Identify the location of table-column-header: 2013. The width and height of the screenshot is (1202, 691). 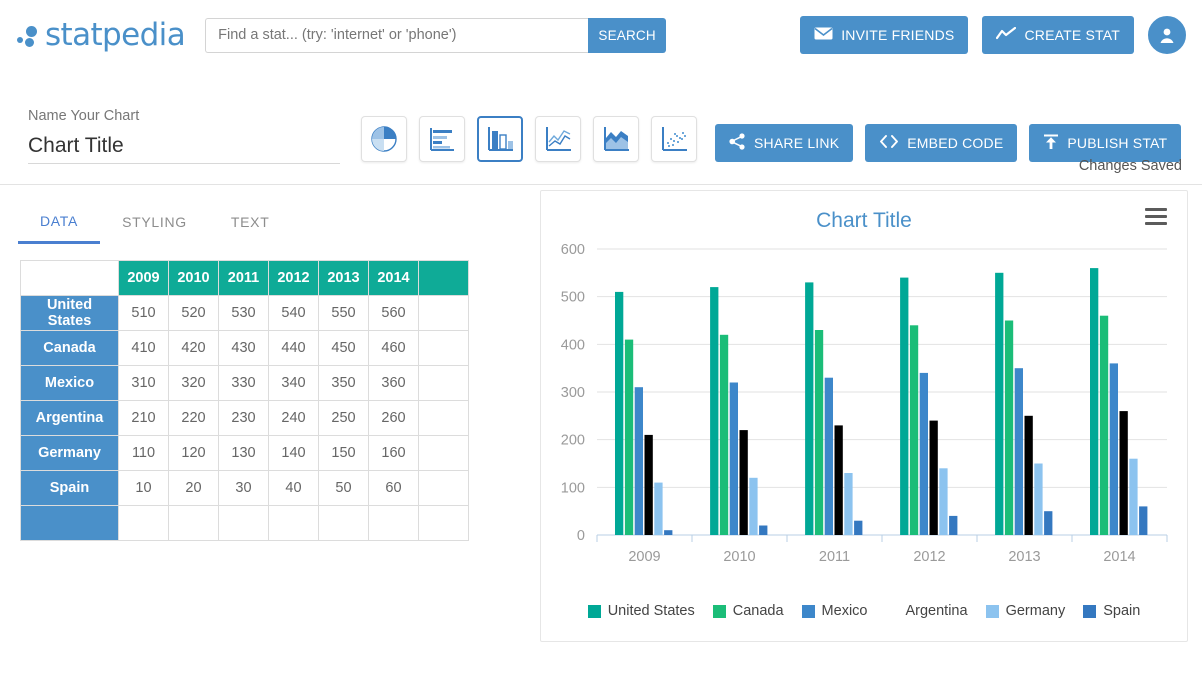
(343, 278).